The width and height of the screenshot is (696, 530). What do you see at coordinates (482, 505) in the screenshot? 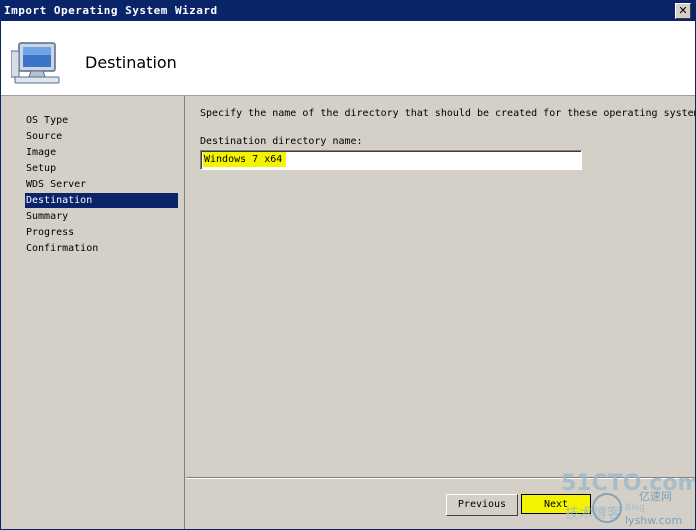
I see `previous-button: Previous` at bounding box center [482, 505].